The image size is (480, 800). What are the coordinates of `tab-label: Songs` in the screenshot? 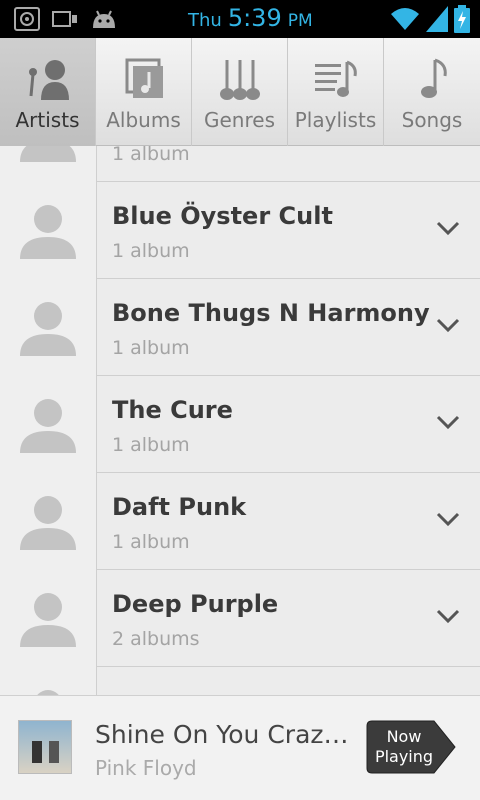 It's located at (432, 120).